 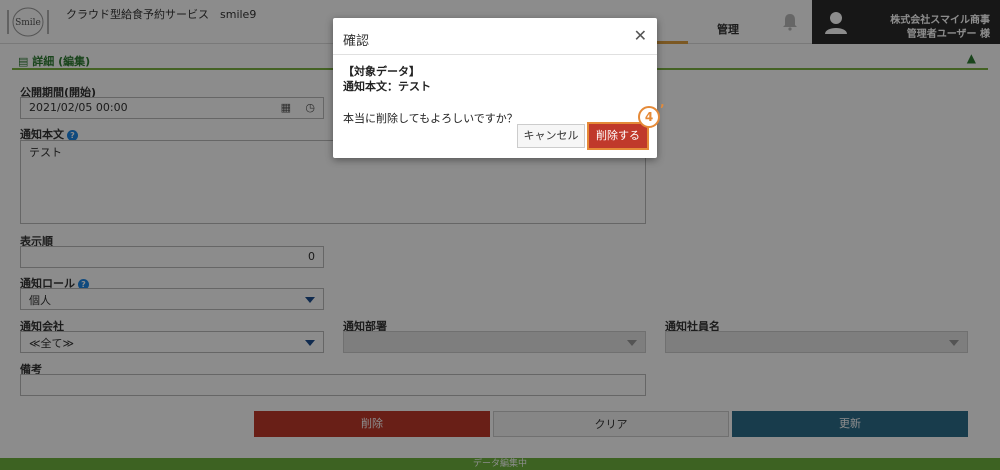 What do you see at coordinates (551, 136) in the screenshot?
I see `cancel-button: キャンセル` at bounding box center [551, 136].